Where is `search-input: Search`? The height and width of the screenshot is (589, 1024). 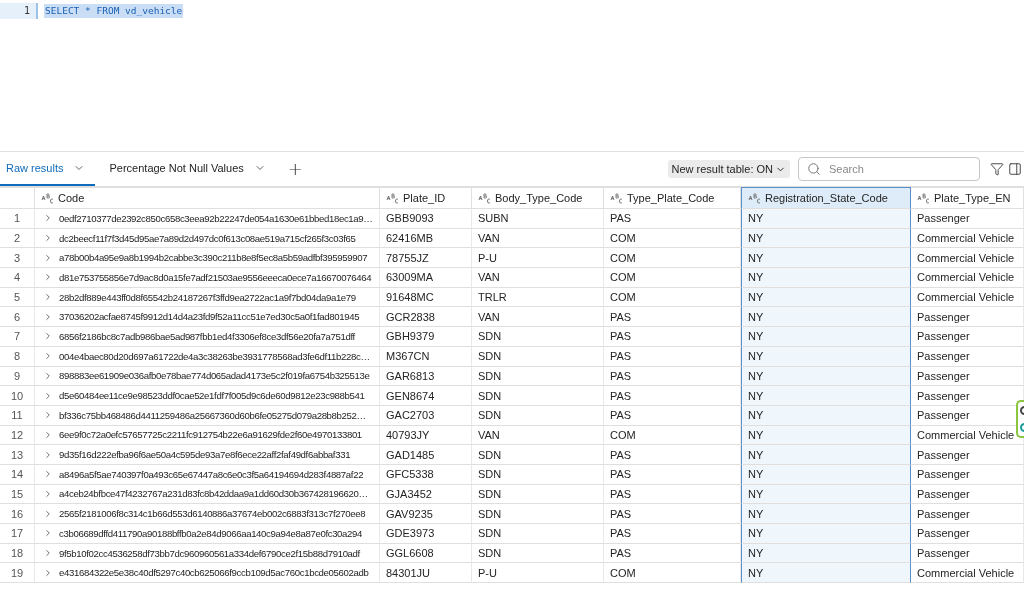
search-input: Search is located at coordinates (899, 169).